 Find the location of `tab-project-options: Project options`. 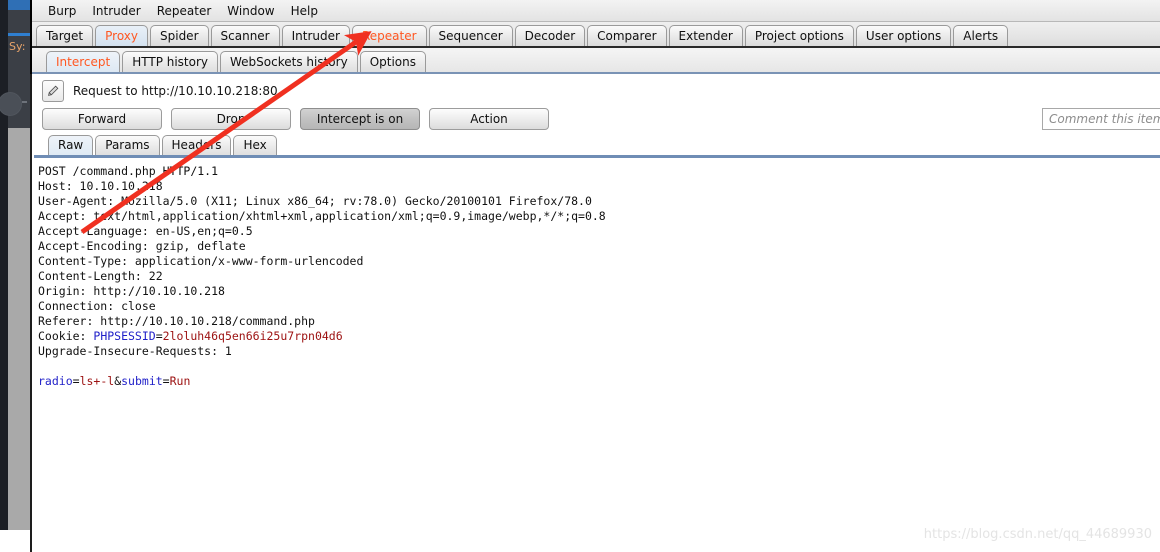

tab-project-options: Project options is located at coordinates (799, 35).